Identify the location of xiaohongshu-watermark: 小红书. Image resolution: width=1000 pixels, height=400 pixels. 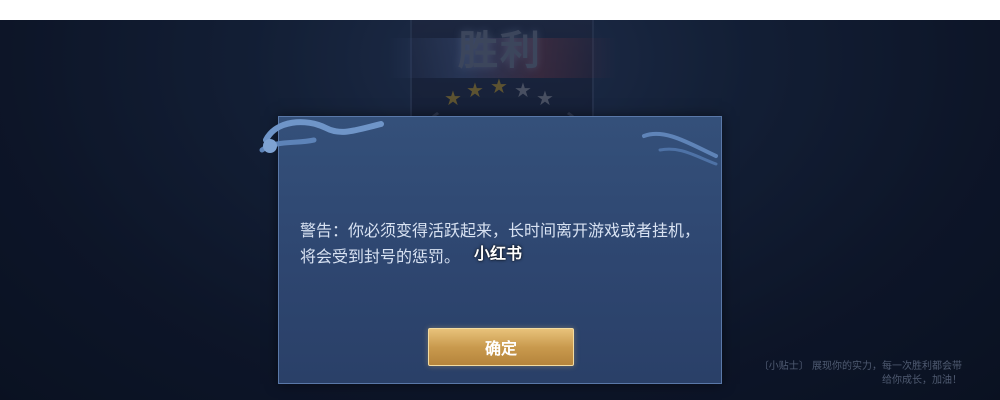
(498, 253).